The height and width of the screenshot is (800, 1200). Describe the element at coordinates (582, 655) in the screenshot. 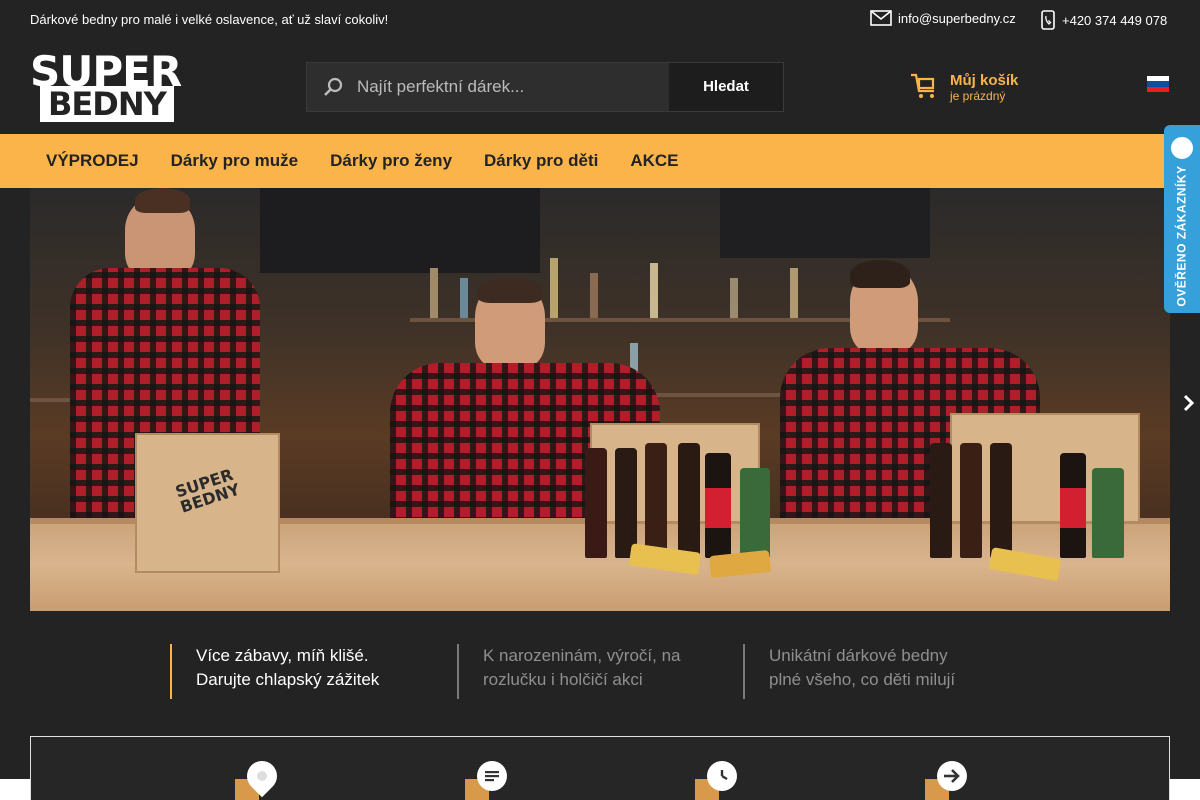

I see `benefit-line: K narozeninám, výročí, na` at that location.